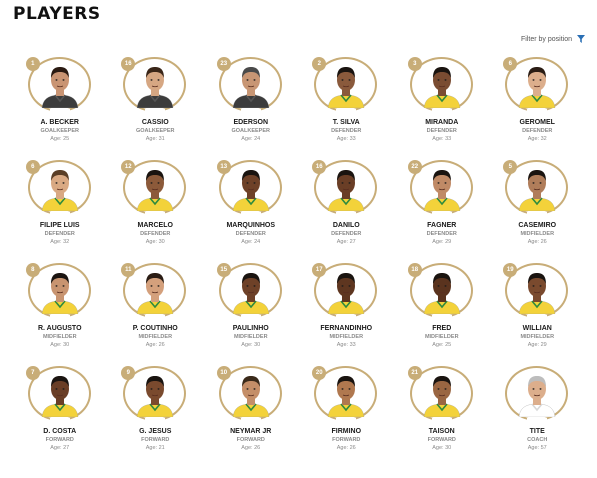  I want to click on player-card: 10 NEYMAR JR FORWARD Age: 26, so click(251, 417).